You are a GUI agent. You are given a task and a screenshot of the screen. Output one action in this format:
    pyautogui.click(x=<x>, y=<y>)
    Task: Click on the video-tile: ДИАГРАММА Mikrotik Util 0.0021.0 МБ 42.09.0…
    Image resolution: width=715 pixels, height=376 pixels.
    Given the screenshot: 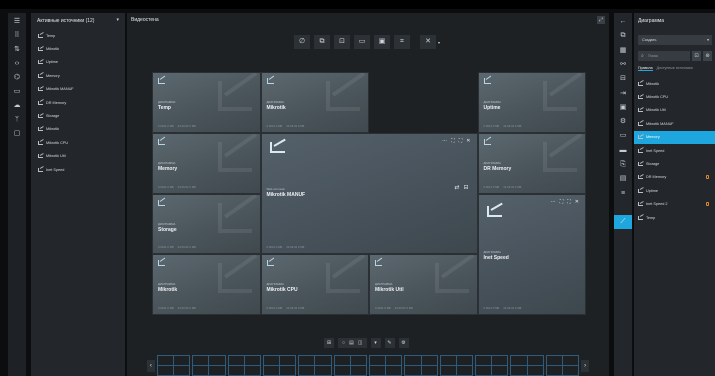 What is the action you would take?
    pyautogui.click(x=423, y=284)
    